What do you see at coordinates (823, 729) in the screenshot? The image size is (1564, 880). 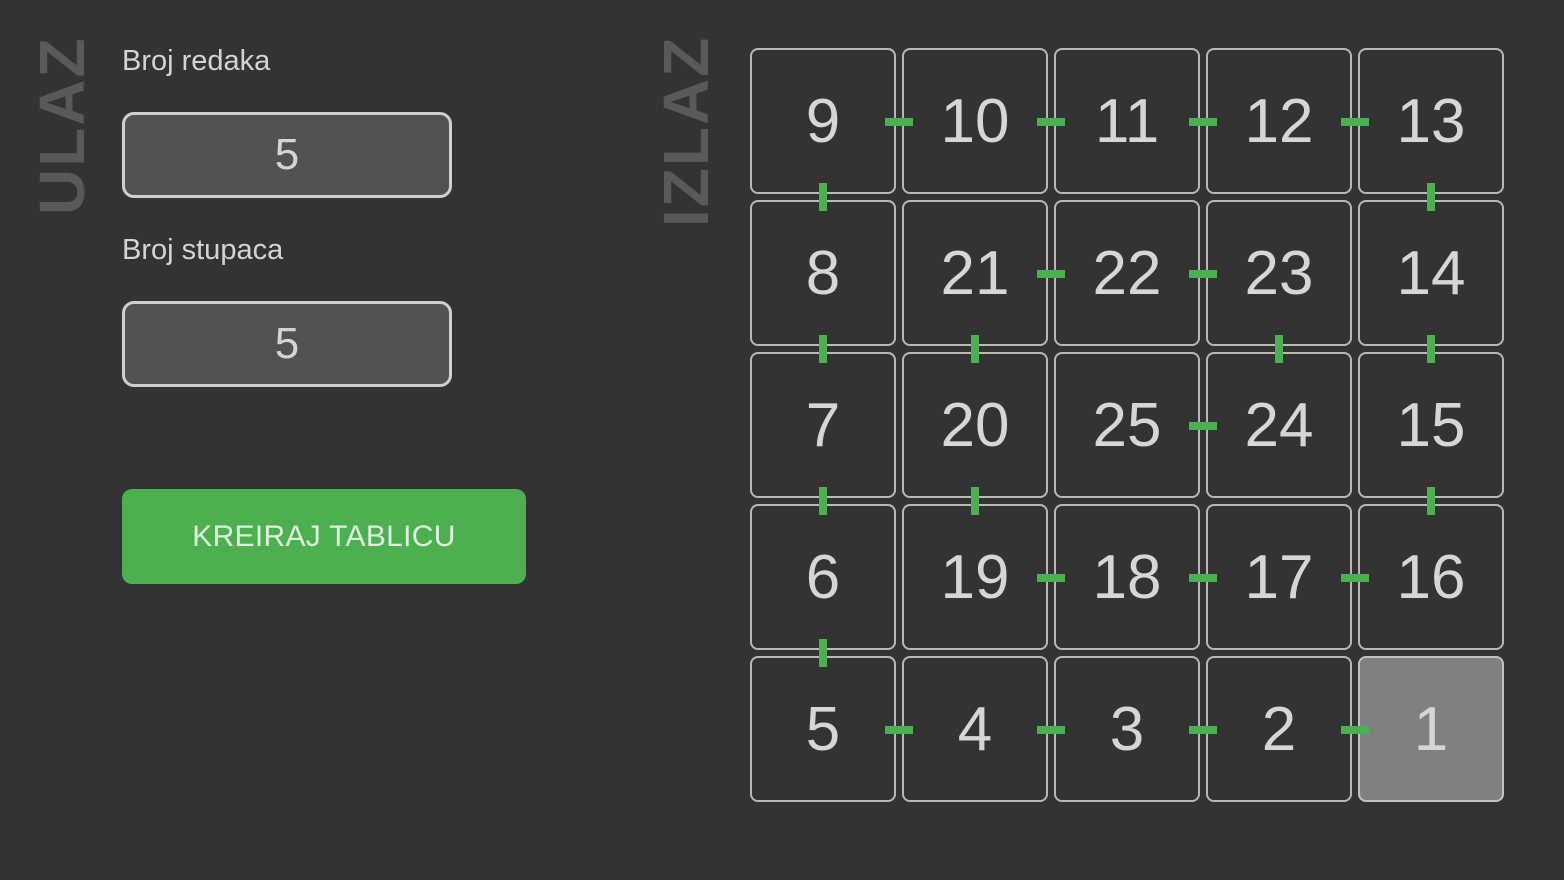 I see `grid-cell: 5` at bounding box center [823, 729].